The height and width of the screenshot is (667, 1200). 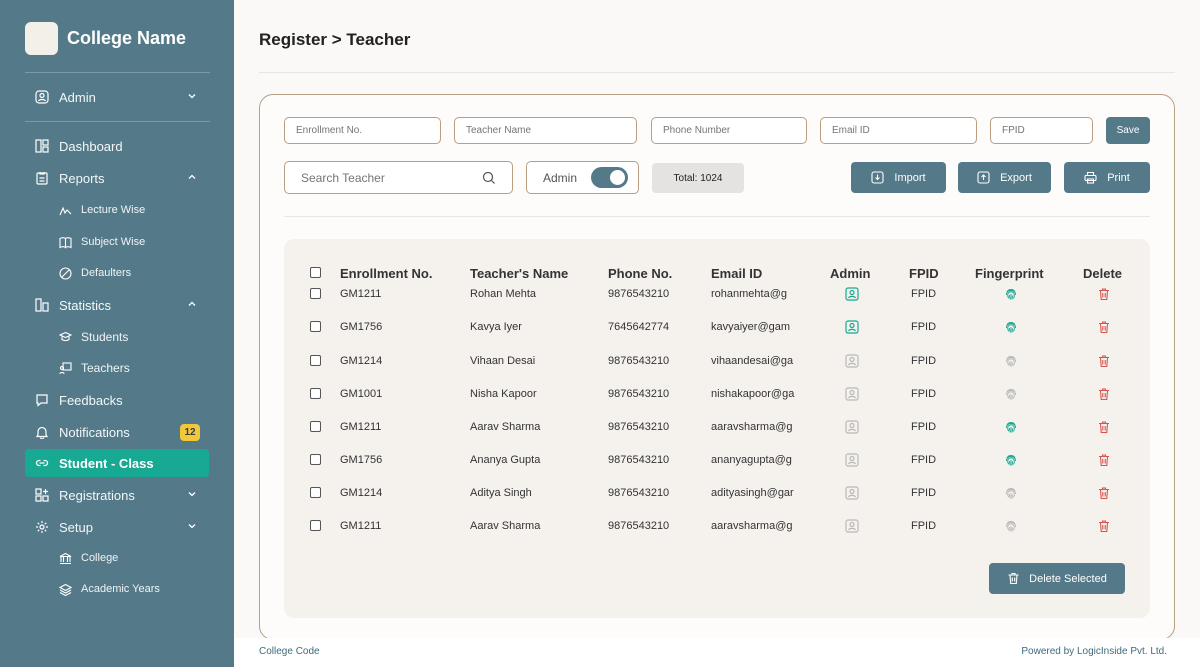 I want to click on sidebar-item-lecture-wise: Lecture Wise, so click(x=102, y=210).